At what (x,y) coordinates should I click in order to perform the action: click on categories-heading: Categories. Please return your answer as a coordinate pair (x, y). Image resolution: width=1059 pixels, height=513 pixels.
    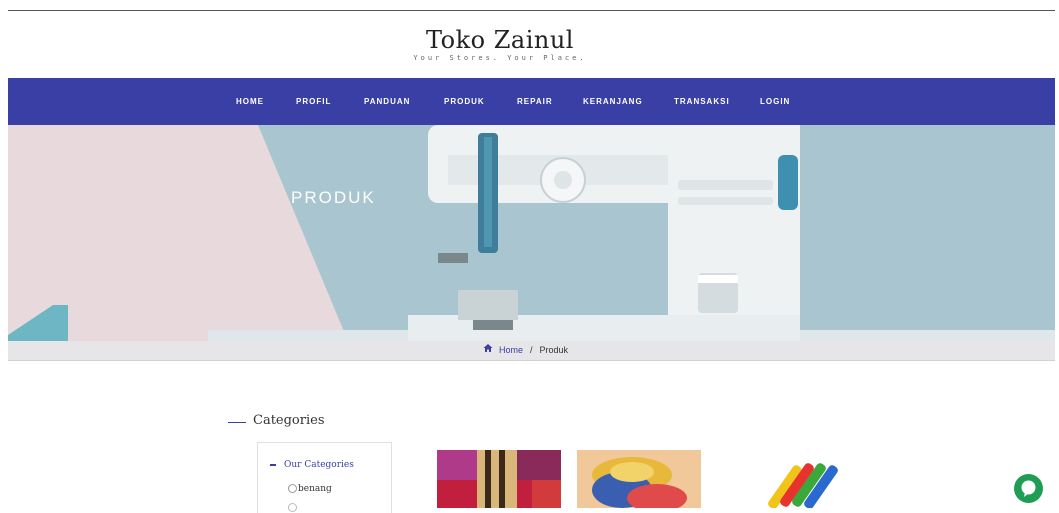
    Looking at the image, I should click on (289, 420).